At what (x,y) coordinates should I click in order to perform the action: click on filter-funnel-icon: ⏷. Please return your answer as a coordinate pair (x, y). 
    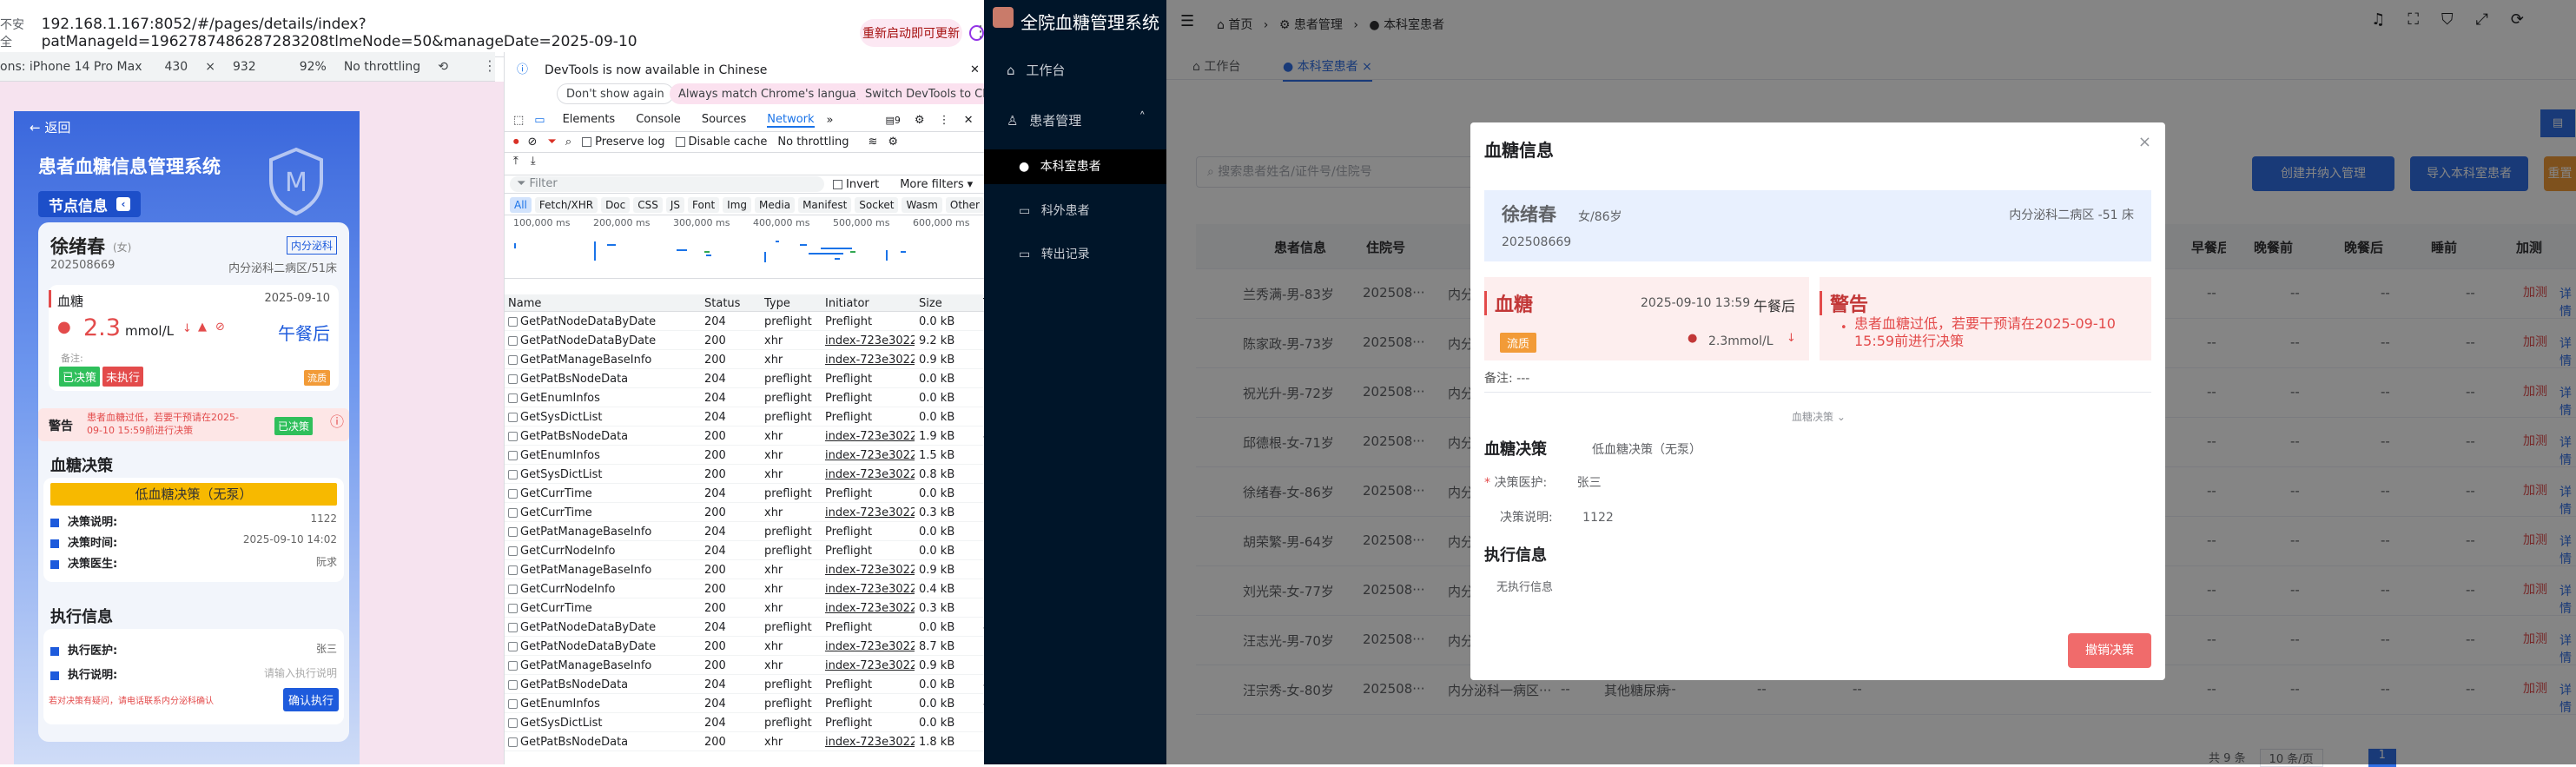
    Looking at the image, I should click on (552, 142).